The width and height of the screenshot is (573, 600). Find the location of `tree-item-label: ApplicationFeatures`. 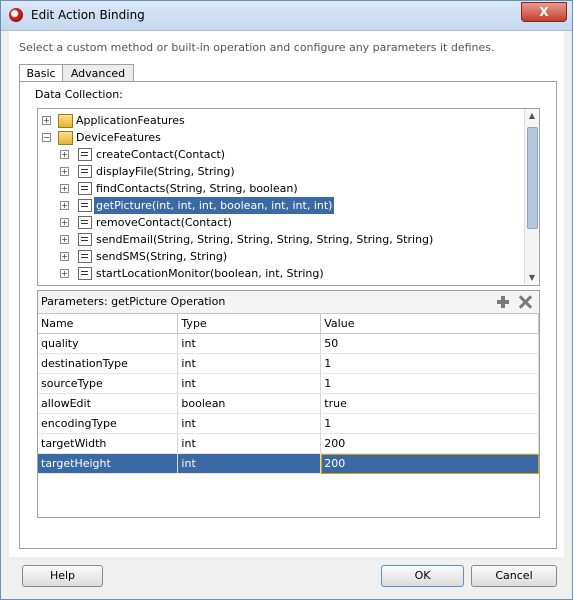

tree-item-label: ApplicationFeatures is located at coordinates (130, 120).